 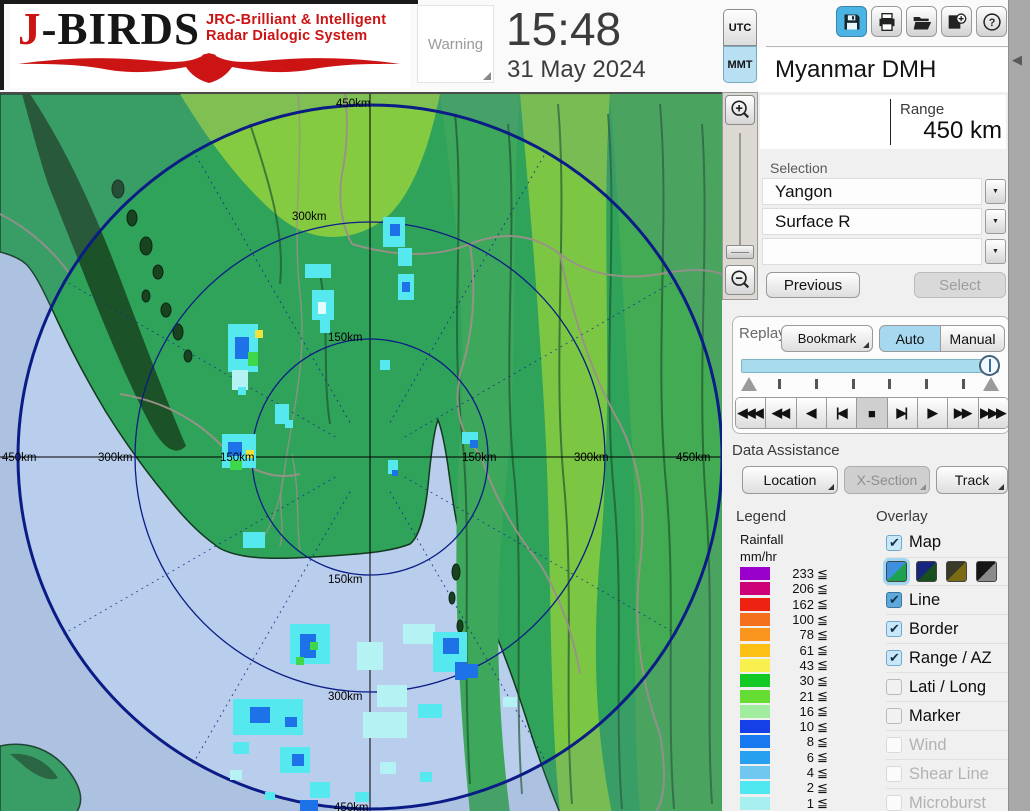 I want to click on dropdown-value-1: Yangon, so click(x=872, y=191).